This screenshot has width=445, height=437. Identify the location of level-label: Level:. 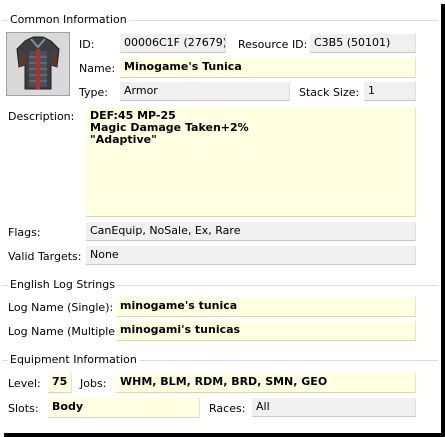
(24, 383).